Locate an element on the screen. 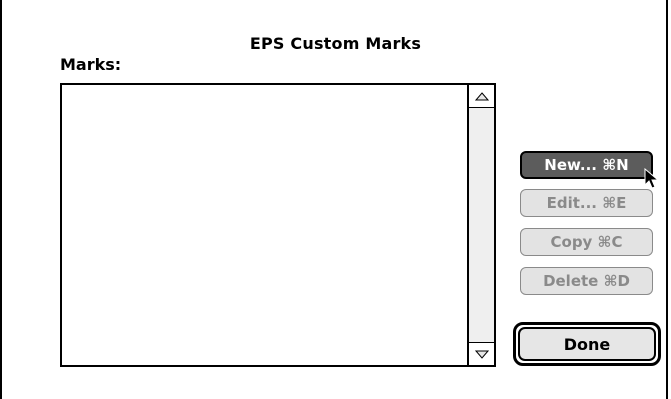 The image size is (671, 399). triangle-down-icon is located at coordinates (481, 354).